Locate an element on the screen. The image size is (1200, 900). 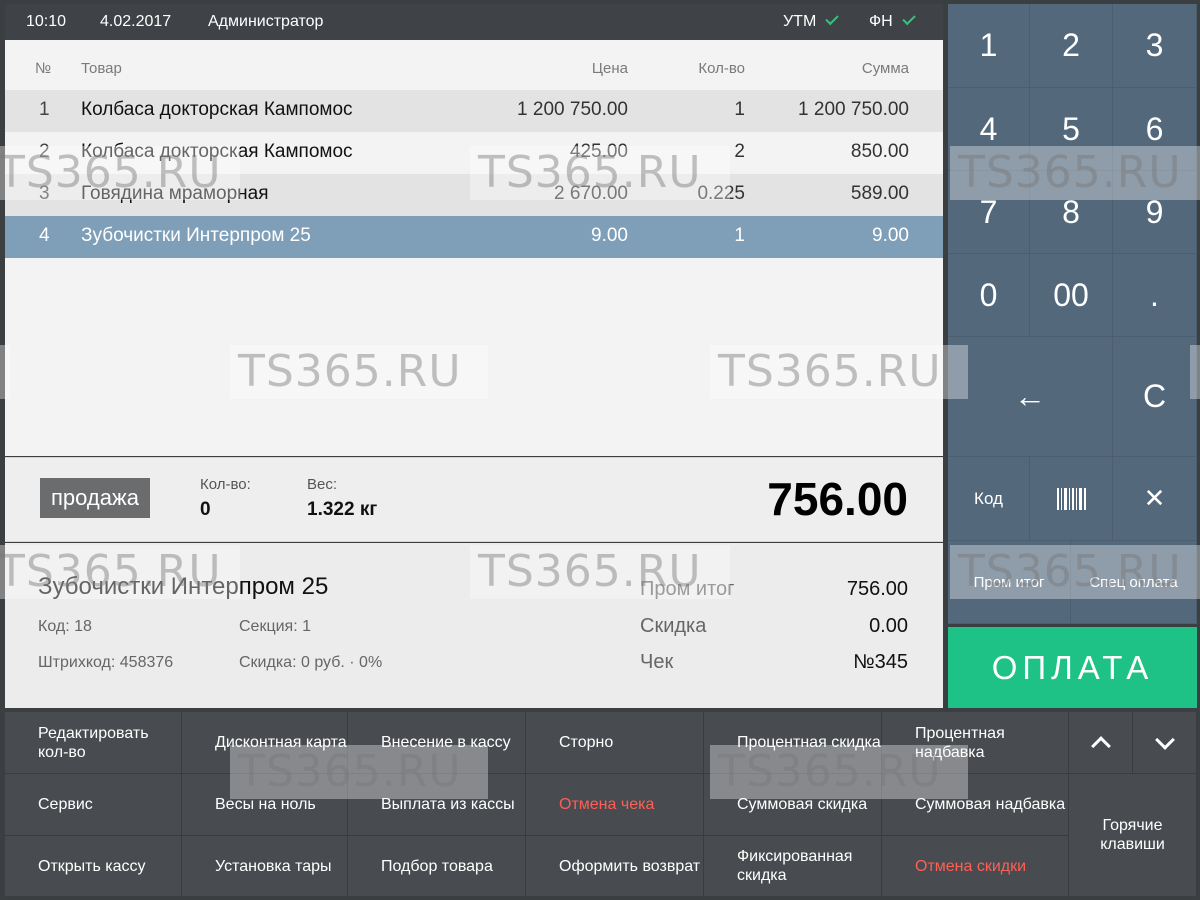
backspace-key: ← is located at coordinates (1030, 397).